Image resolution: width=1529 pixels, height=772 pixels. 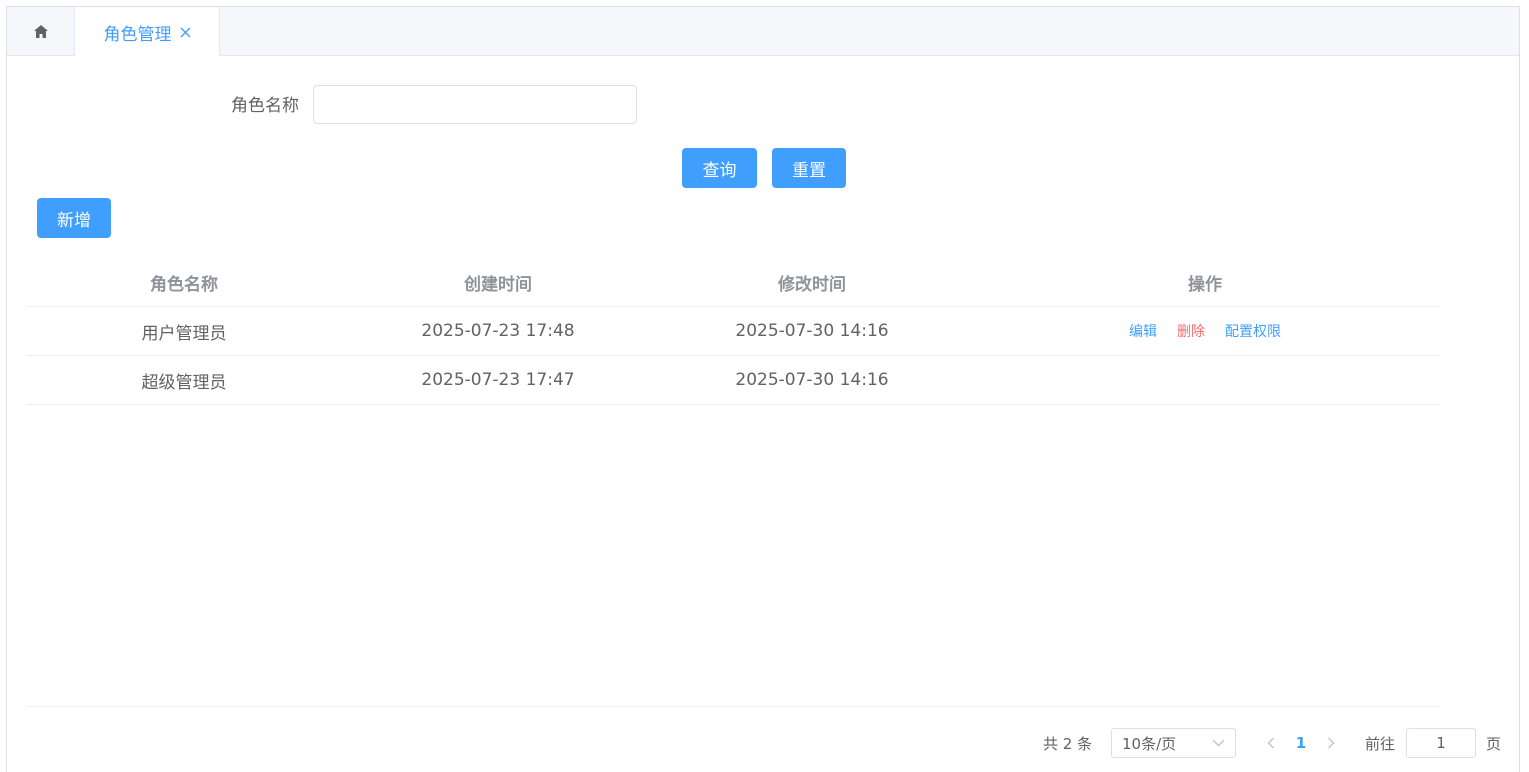 What do you see at coordinates (734, 380) in the screenshot?
I see `table-row: 超级管理员 2025-07-23 17:47 2025-07-30 14:16` at bounding box center [734, 380].